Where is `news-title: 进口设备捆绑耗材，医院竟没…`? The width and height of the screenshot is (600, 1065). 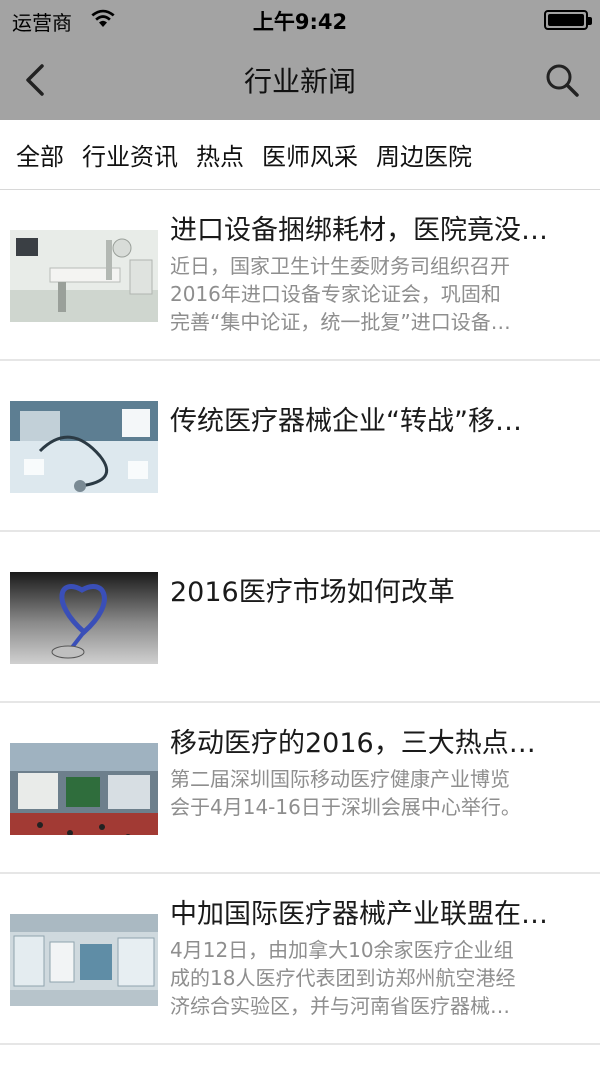 news-title: 进口设备捆绑耗材，医院竟没… is located at coordinates (359, 230).